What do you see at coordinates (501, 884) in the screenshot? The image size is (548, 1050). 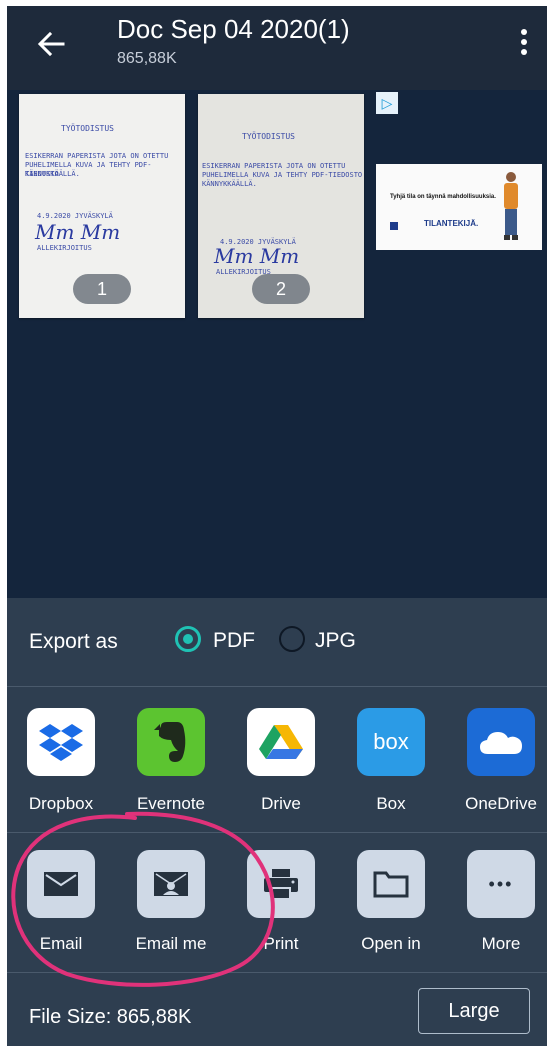 I see `more-horiz-icon: •••` at bounding box center [501, 884].